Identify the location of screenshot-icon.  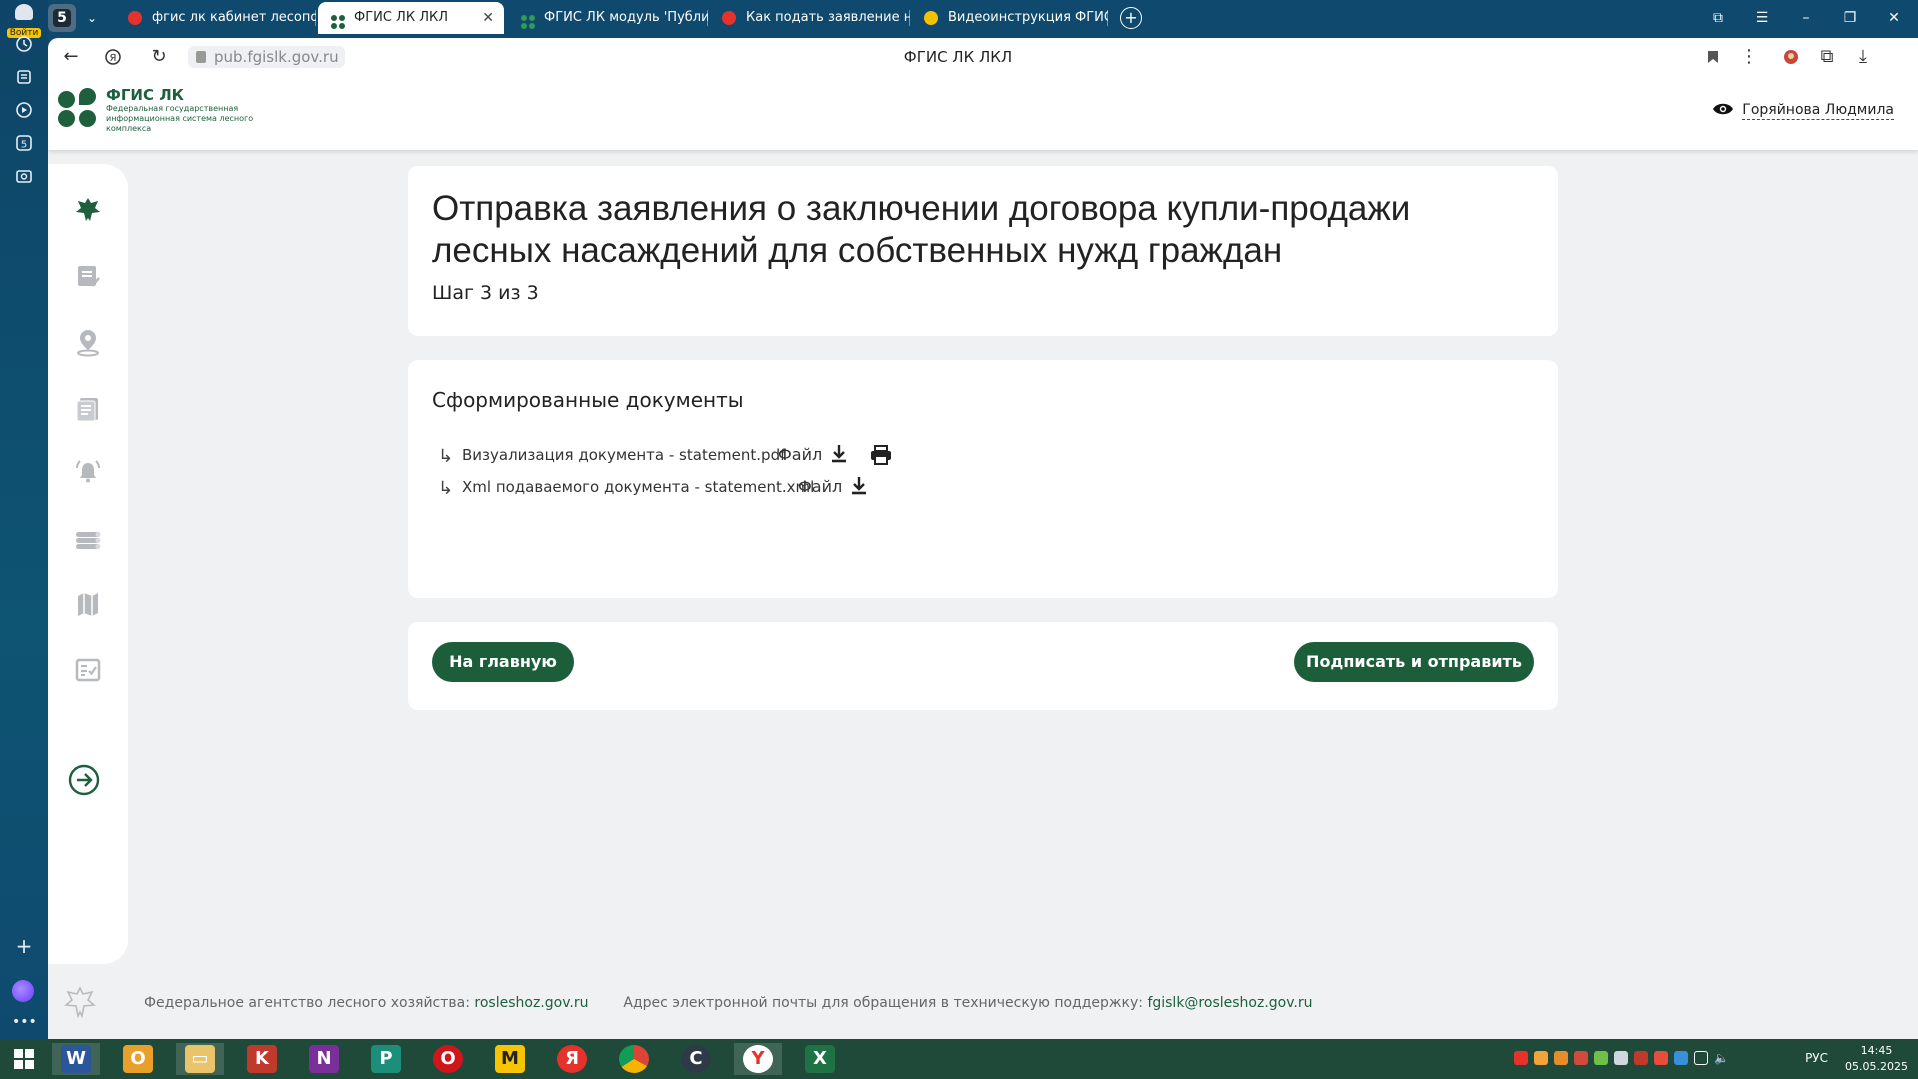
(24, 178).